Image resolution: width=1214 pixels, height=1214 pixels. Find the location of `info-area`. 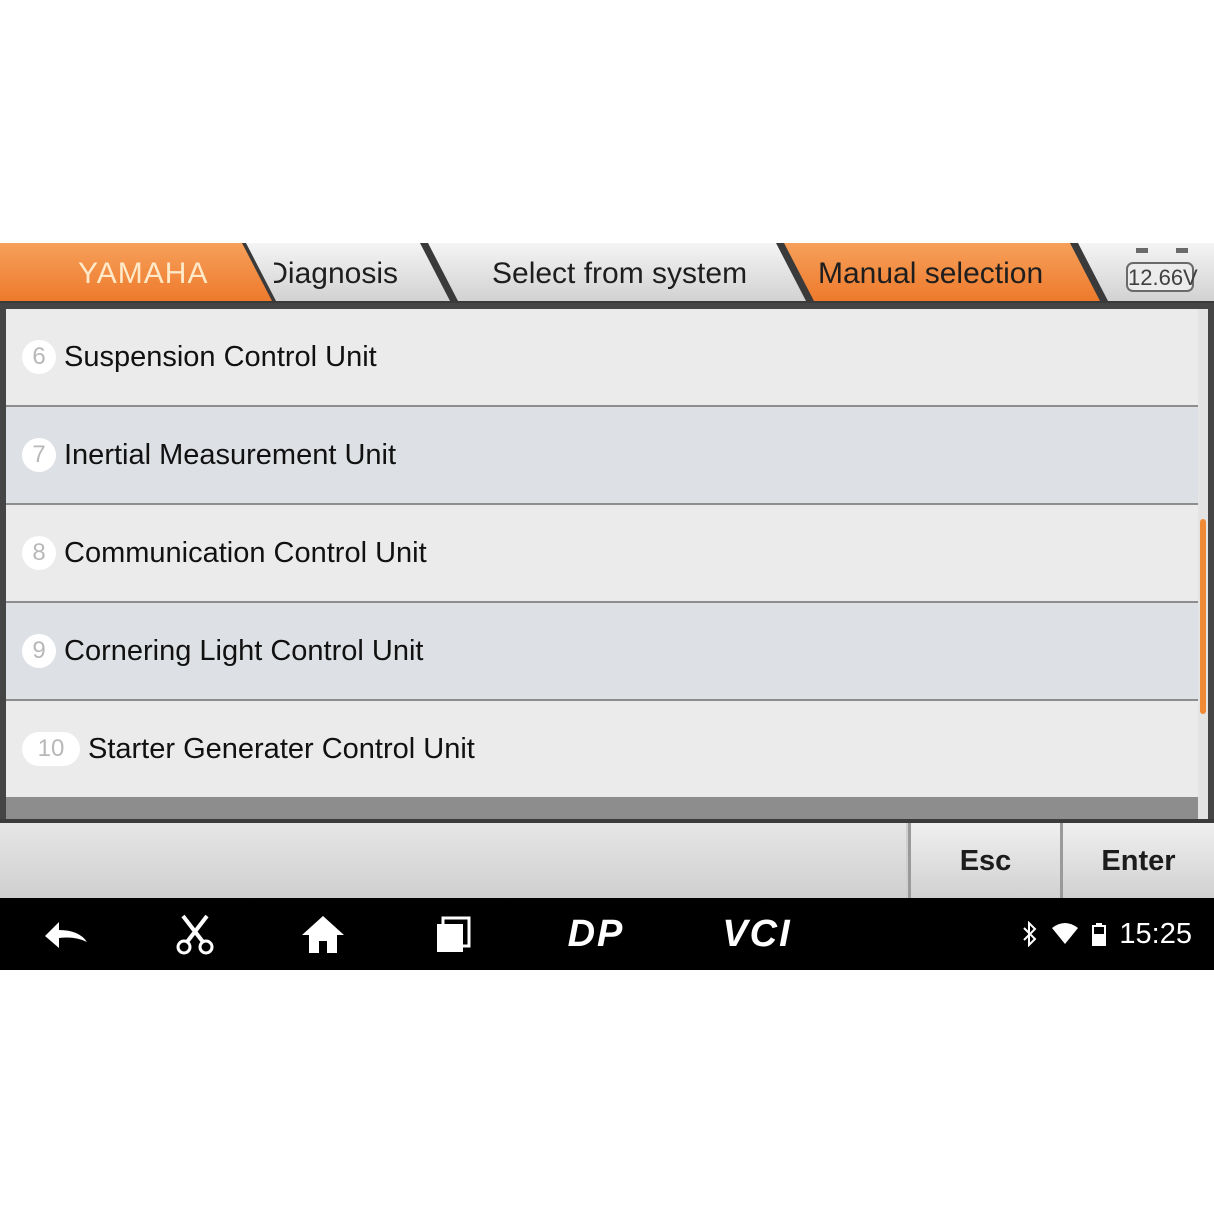

info-area is located at coordinates (453, 861).